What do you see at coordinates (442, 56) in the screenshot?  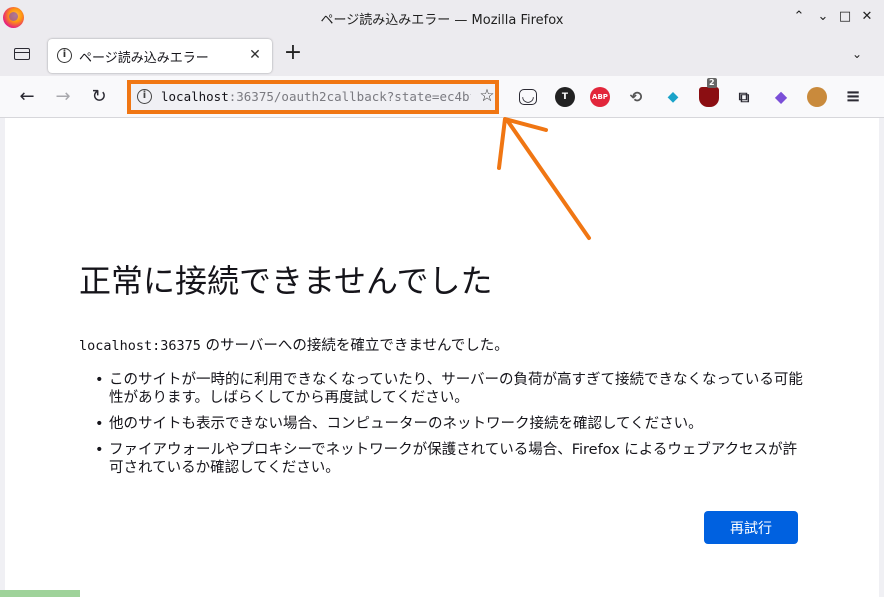 I see `tab-strip: i ページ読み込みエラー ✕ + ⌄` at bounding box center [442, 56].